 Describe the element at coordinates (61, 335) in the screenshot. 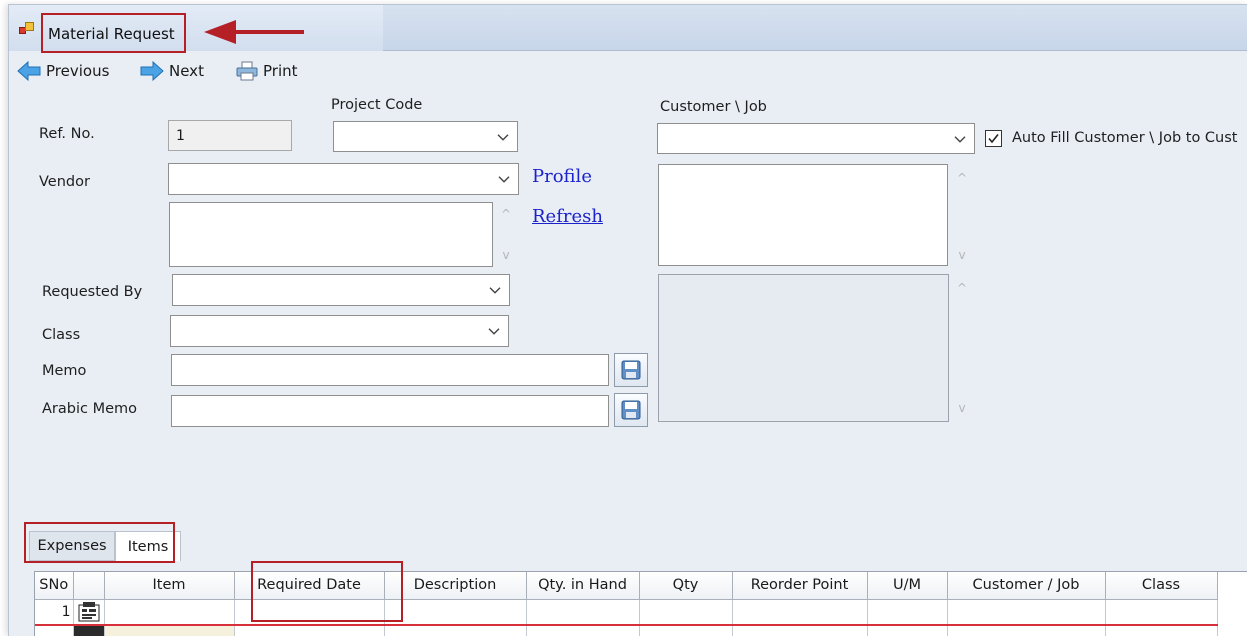

I see `class-label: Class` at that location.